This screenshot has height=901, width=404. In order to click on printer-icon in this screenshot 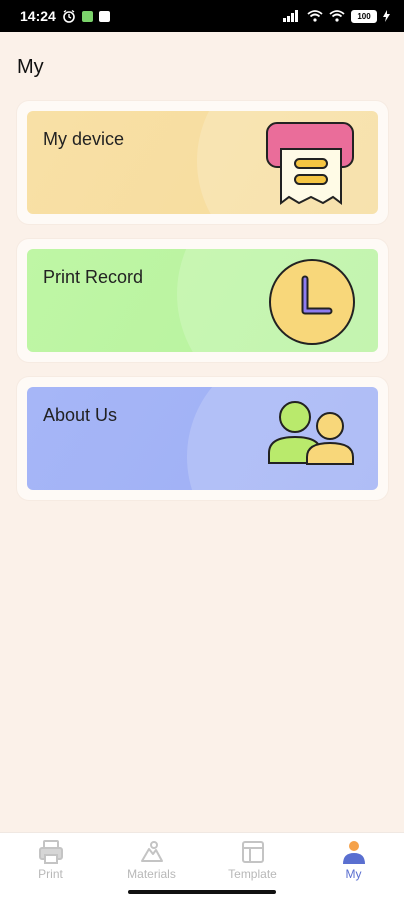, I will do `click(50, 852)`.